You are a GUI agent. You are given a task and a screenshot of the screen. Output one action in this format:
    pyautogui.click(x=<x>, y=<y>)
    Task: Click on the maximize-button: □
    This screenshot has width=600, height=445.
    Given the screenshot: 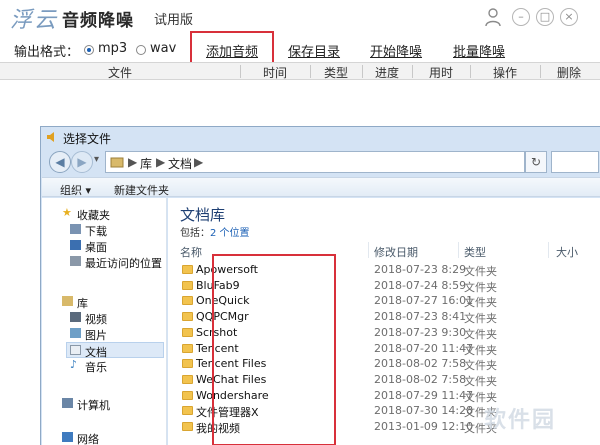 What is the action you would take?
    pyautogui.click(x=545, y=17)
    